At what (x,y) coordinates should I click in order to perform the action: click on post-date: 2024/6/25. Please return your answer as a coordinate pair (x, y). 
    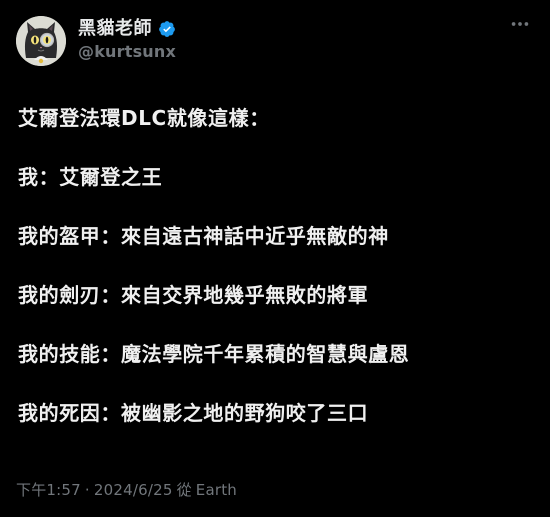
    Looking at the image, I should click on (133, 490).